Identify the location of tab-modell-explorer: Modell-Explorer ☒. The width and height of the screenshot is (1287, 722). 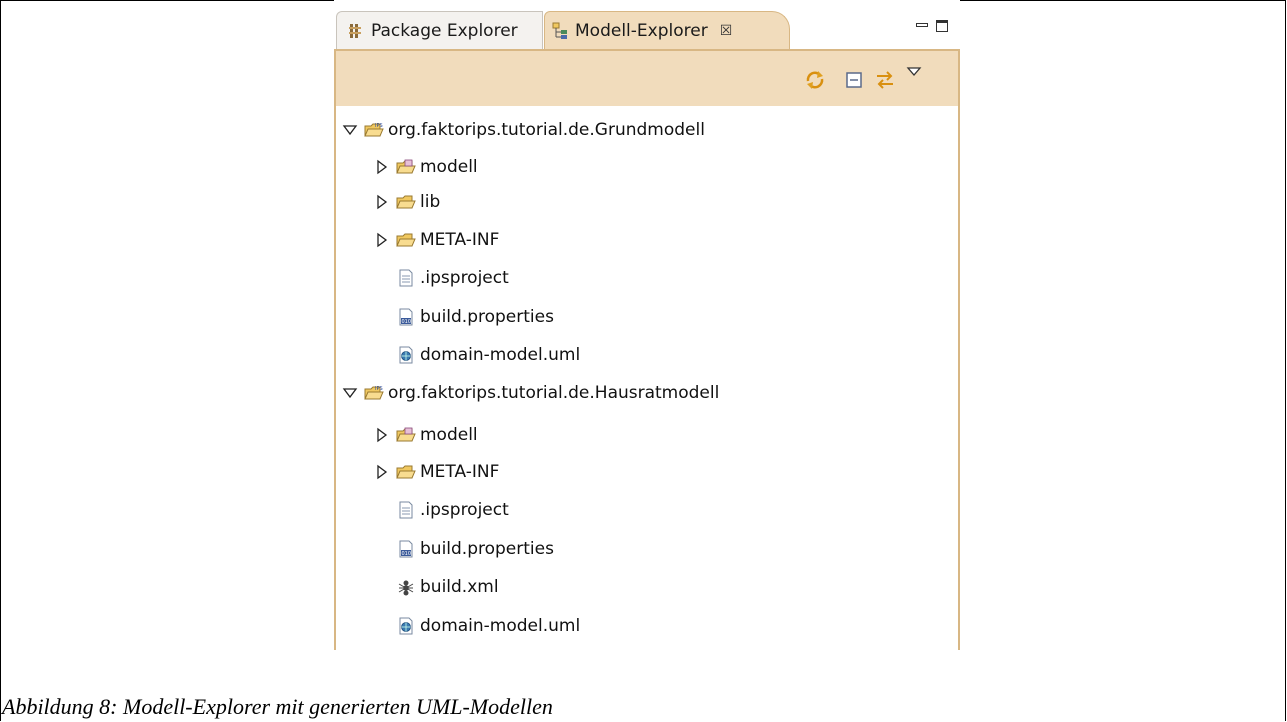
(667, 30).